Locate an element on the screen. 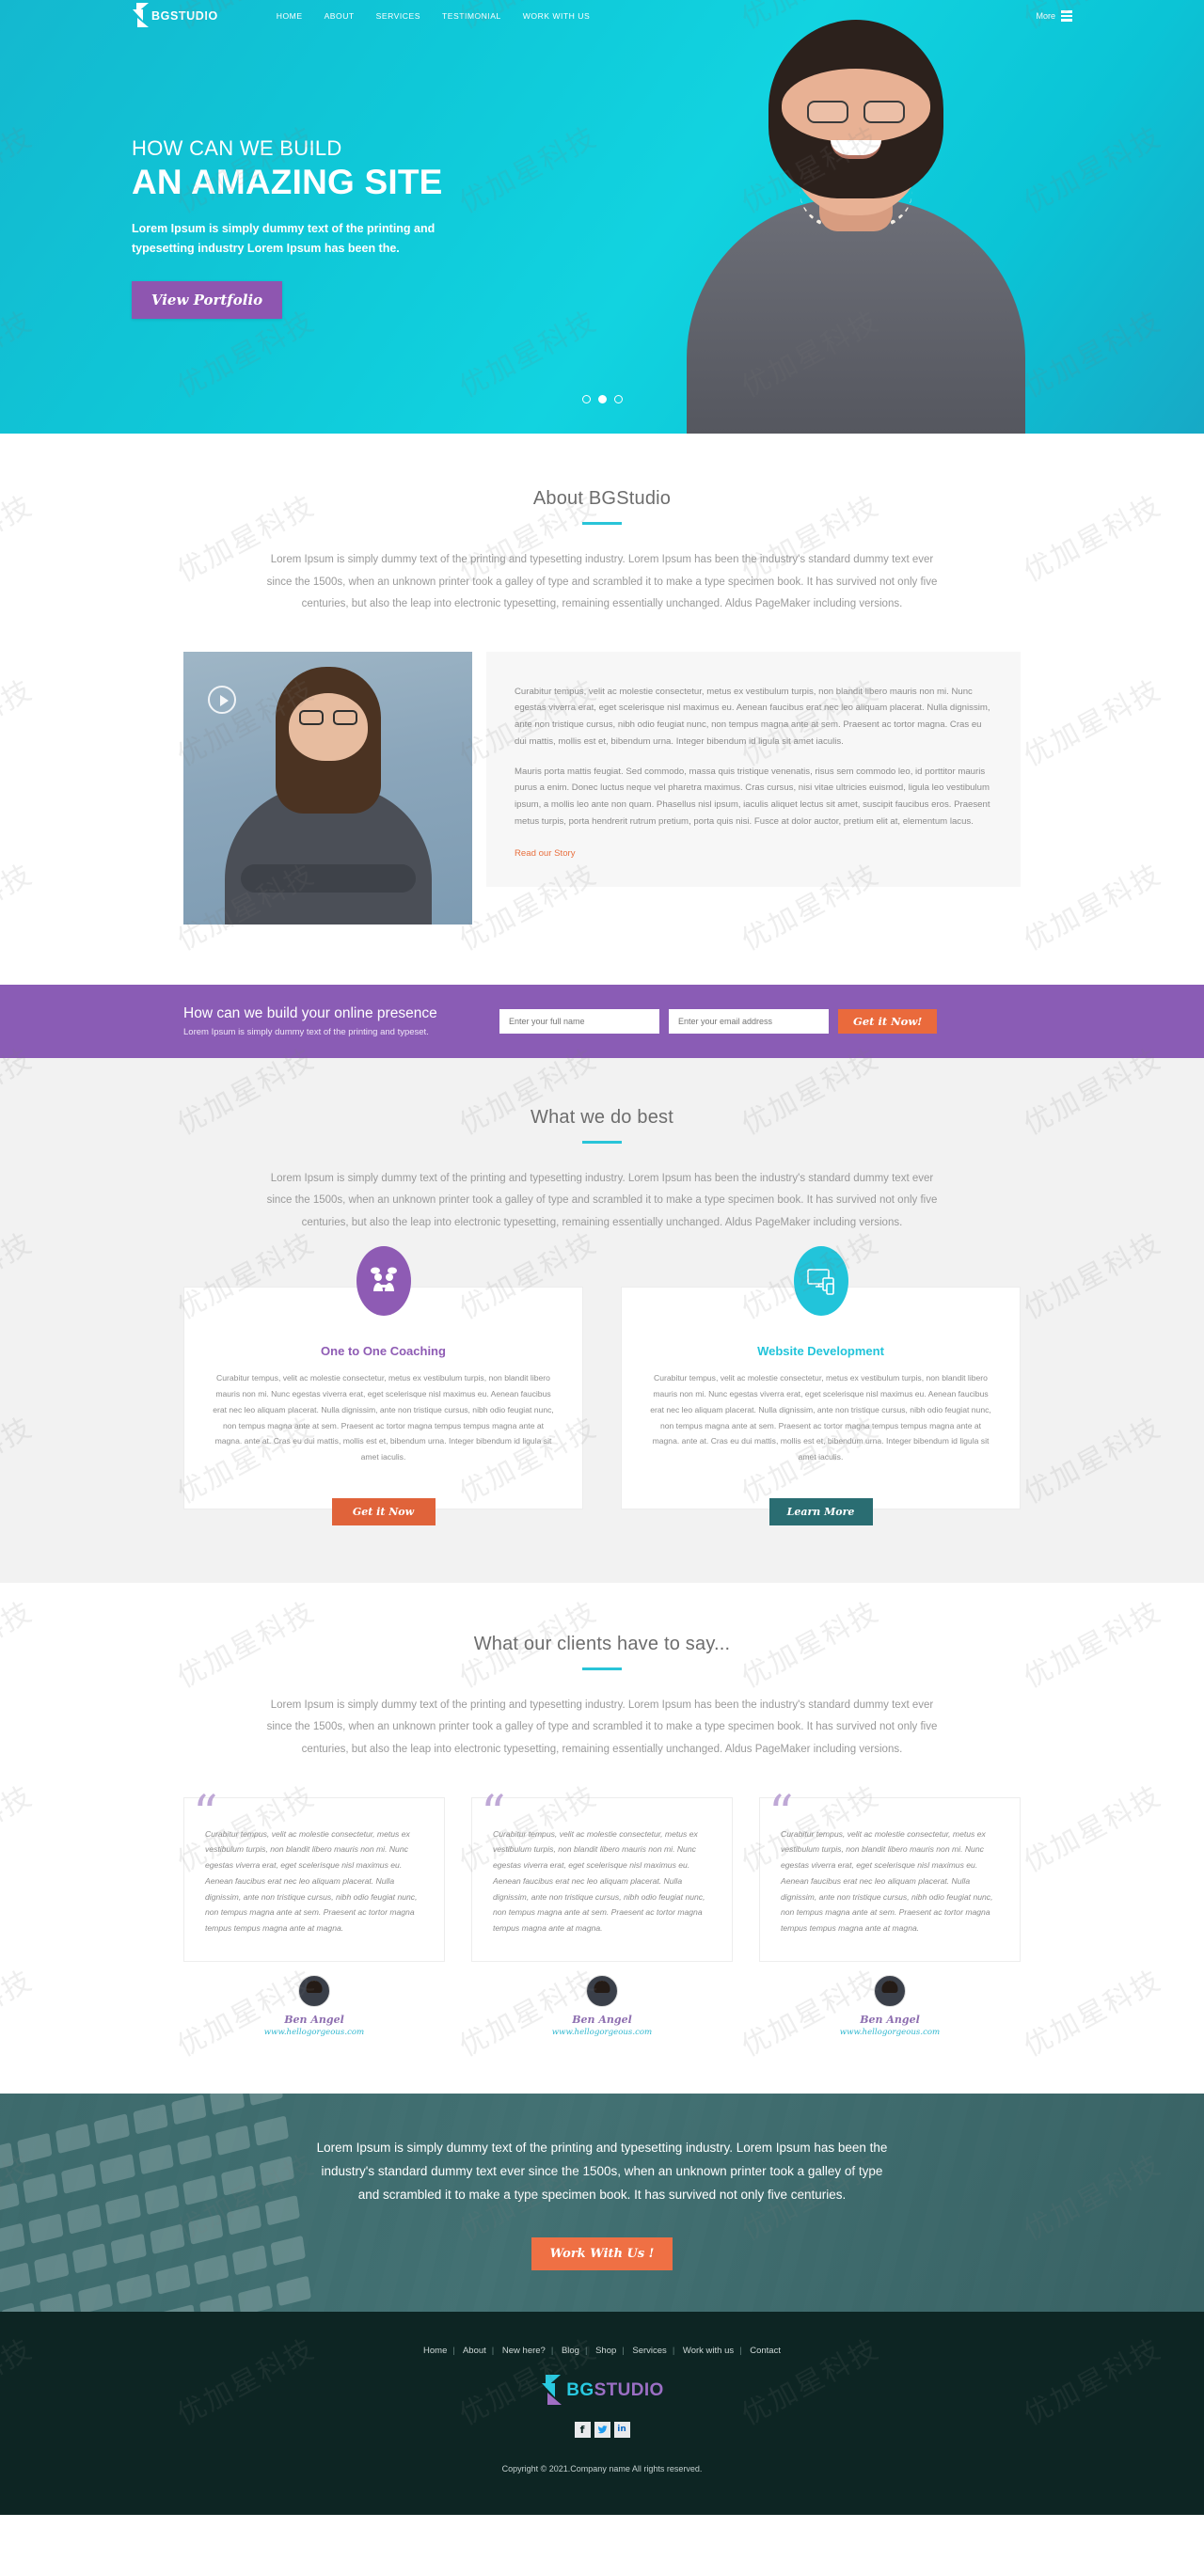 This screenshot has height=2576, width=1204. learn-more-button: Learn More is located at coordinates (821, 1511).